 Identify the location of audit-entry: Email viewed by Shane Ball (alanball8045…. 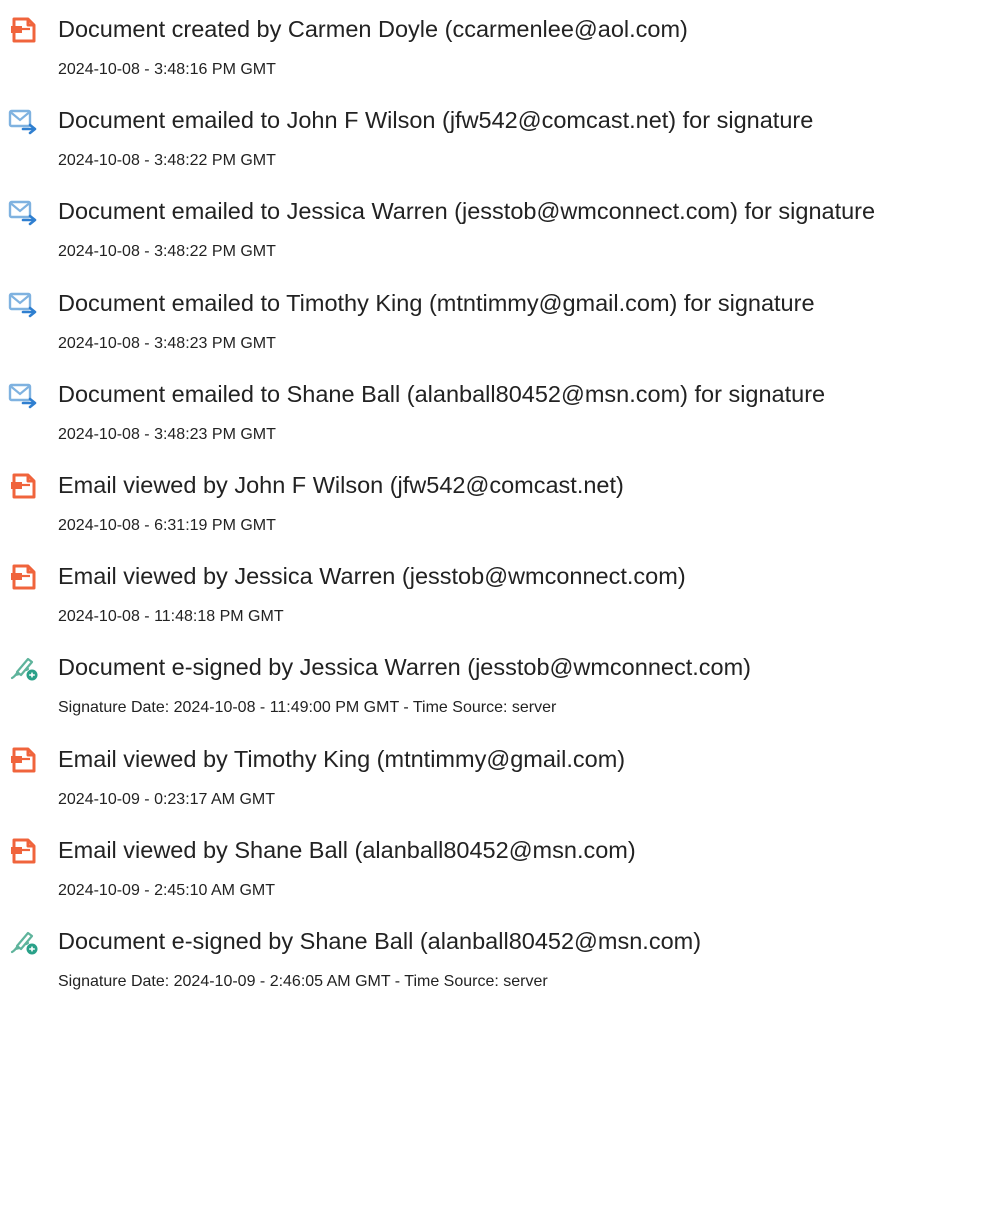
(492, 875).